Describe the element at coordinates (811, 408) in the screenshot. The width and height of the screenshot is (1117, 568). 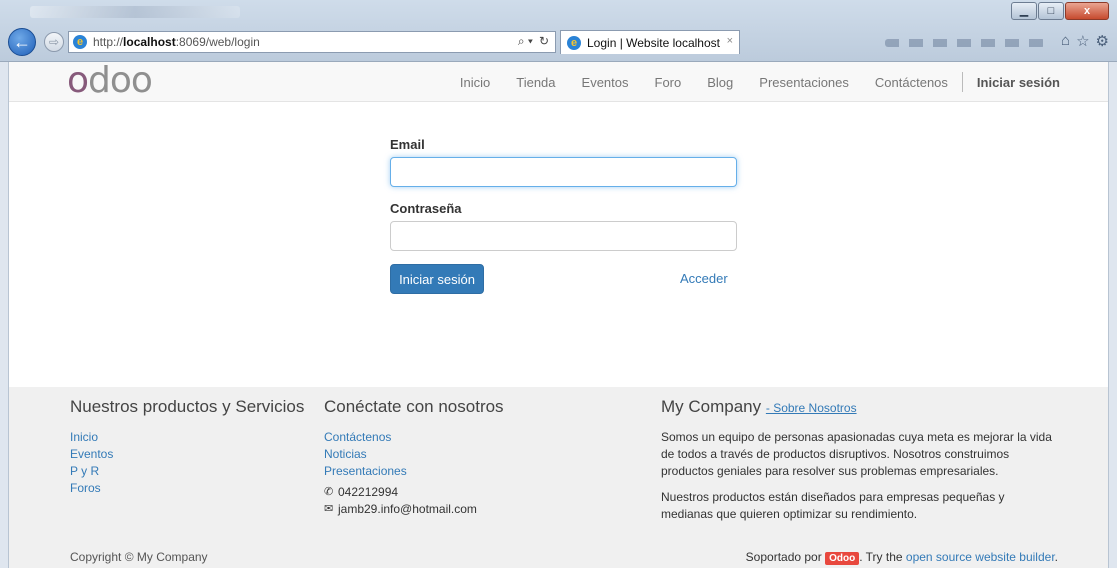
I see `about-us-link: - Sobre Nosotros` at that location.